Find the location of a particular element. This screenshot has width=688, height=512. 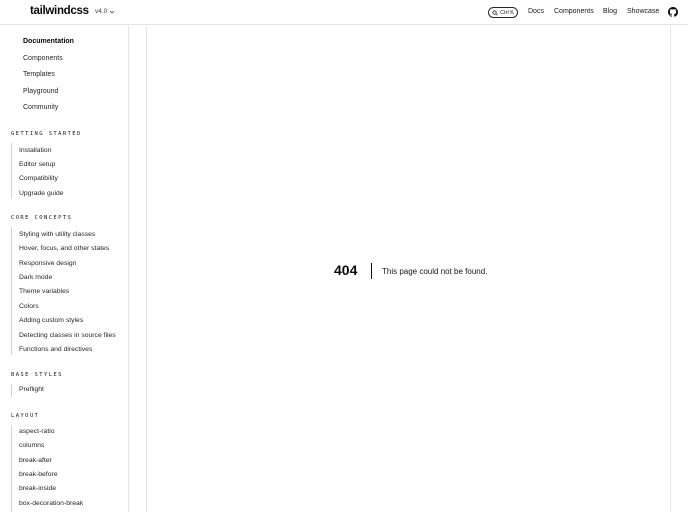

sidebar-item-upgrade-guide: Upgrade guide is located at coordinates (41, 193).